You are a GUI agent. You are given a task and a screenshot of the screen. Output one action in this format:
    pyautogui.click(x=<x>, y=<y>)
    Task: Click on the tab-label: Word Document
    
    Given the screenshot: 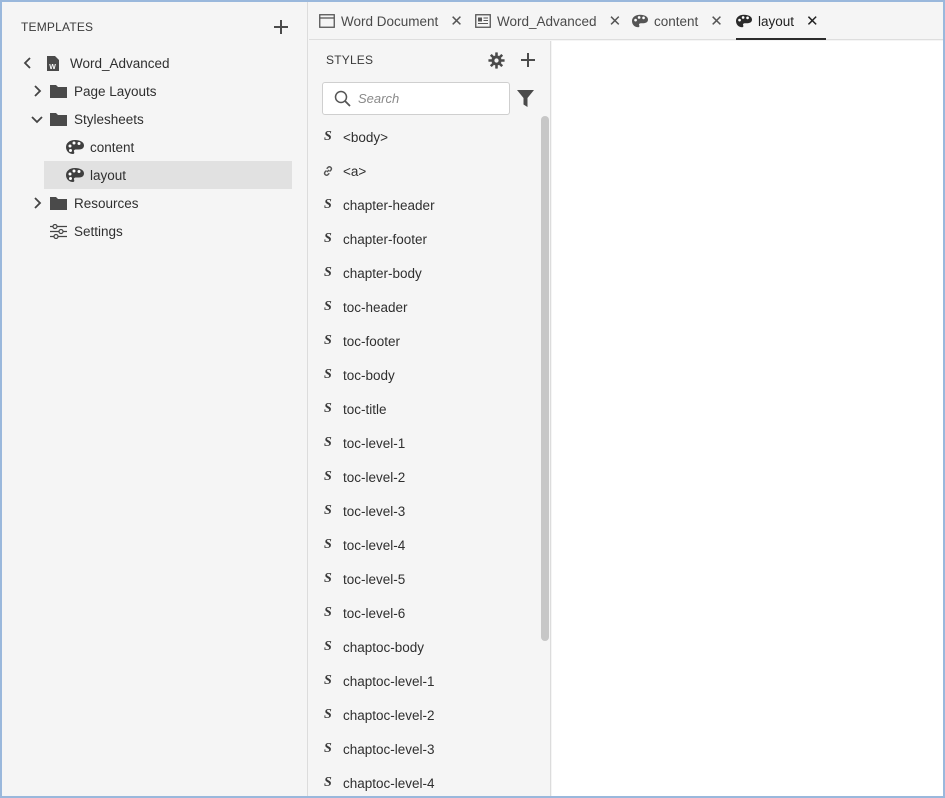 What is the action you would take?
    pyautogui.click(x=390, y=21)
    